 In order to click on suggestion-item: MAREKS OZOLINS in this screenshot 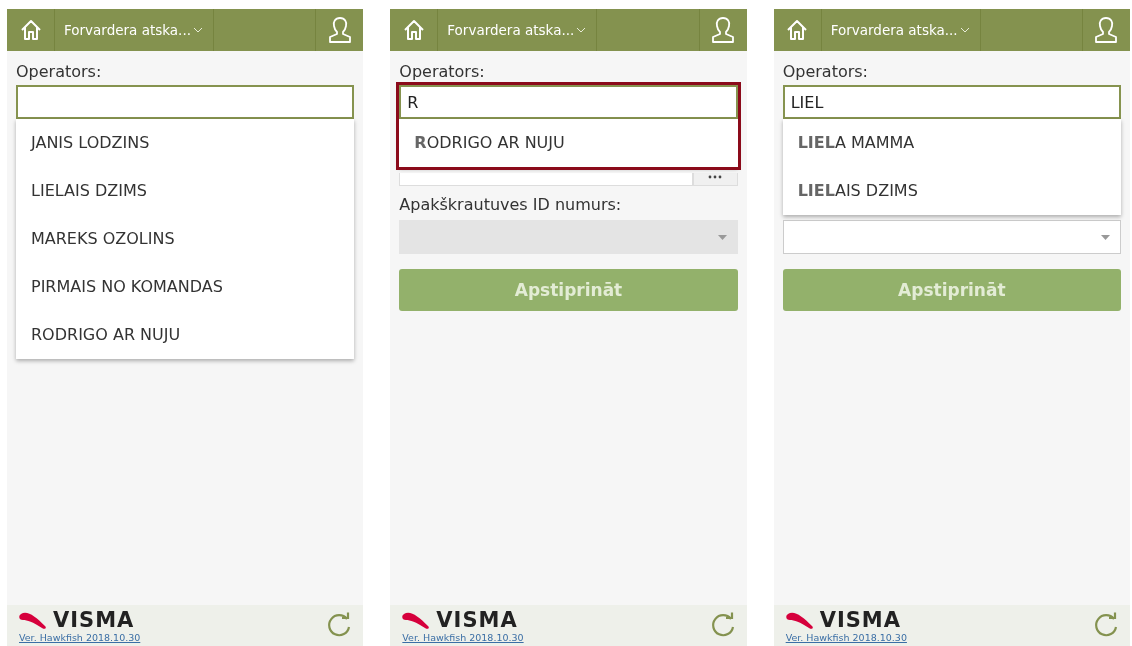, I will do `click(185, 239)`.